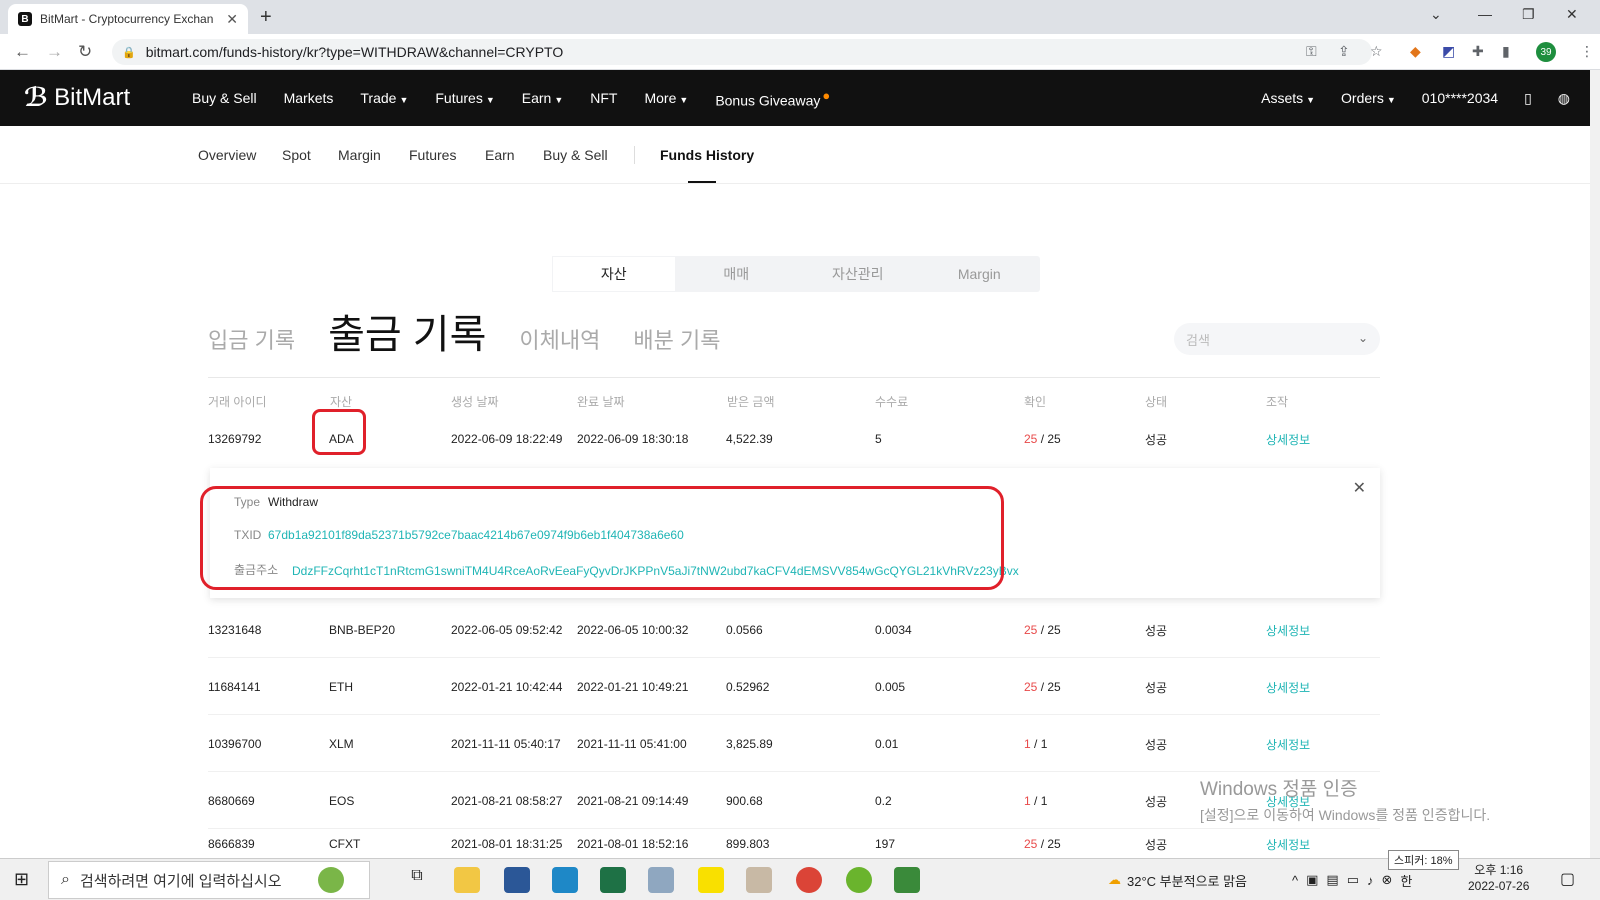 This screenshot has height=900, width=1600. What do you see at coordinates (1376, 51) in the screenshot?
I see `star-icon: ☆` at bounding box center [1376, 51].